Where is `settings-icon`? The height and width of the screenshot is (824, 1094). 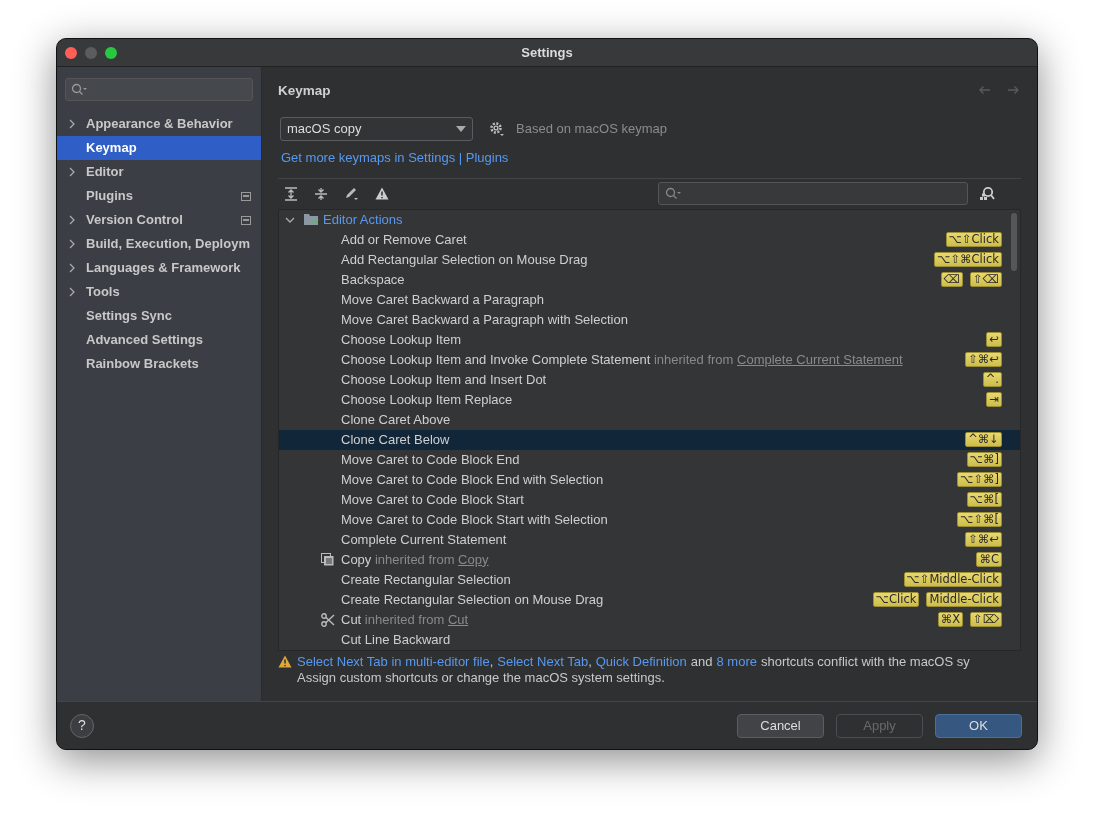
settings-icon is located at coordinates (497, 129).